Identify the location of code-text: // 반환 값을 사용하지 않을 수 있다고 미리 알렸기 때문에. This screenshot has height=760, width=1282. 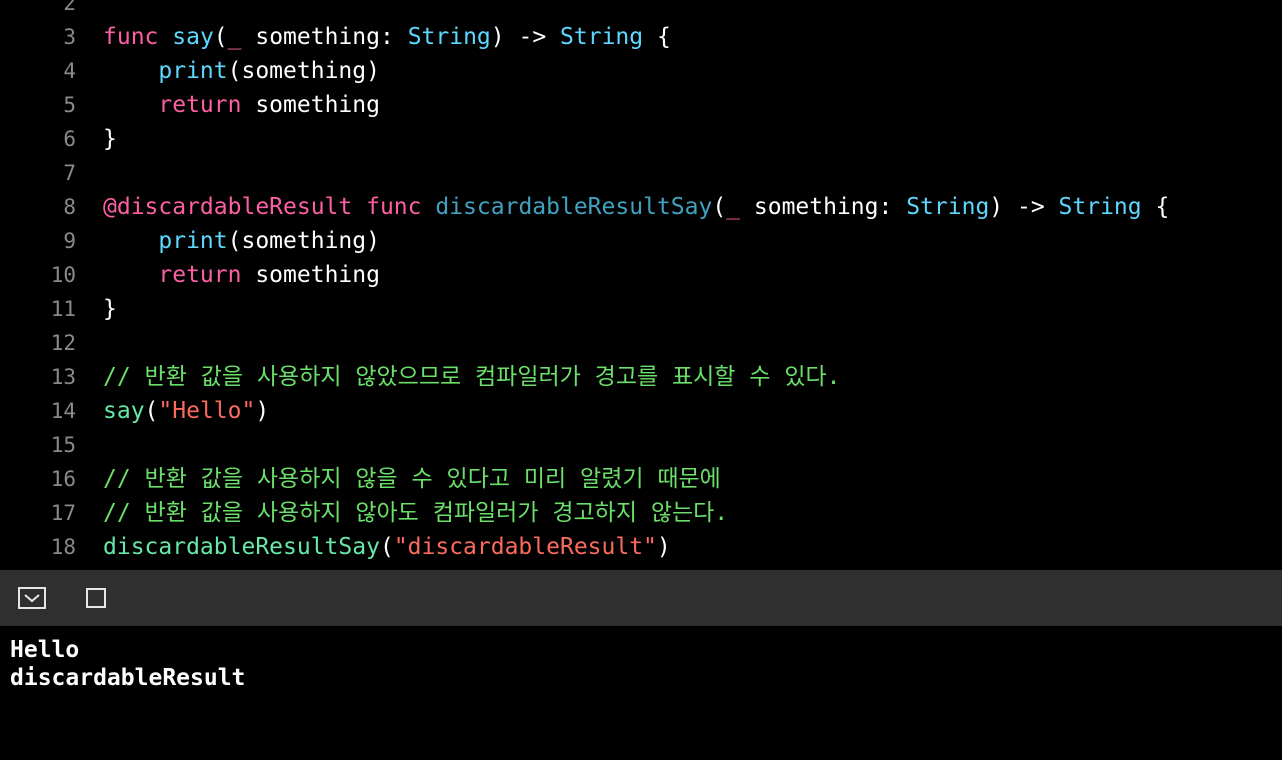
(412, 479).